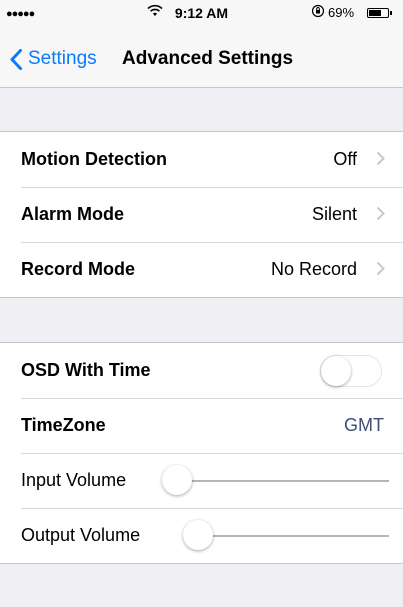  What do you see at coordinates (201, 13) in the screenshot?
I see `status-bar: ●●●●● 9:12 AM 69%` at bounding box center [201, 13].